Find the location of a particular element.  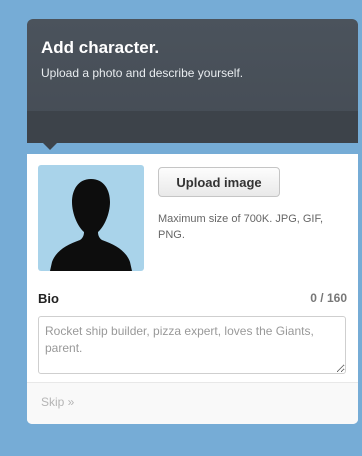

dialog-title: Add character. is located at coordinates (100, 47).